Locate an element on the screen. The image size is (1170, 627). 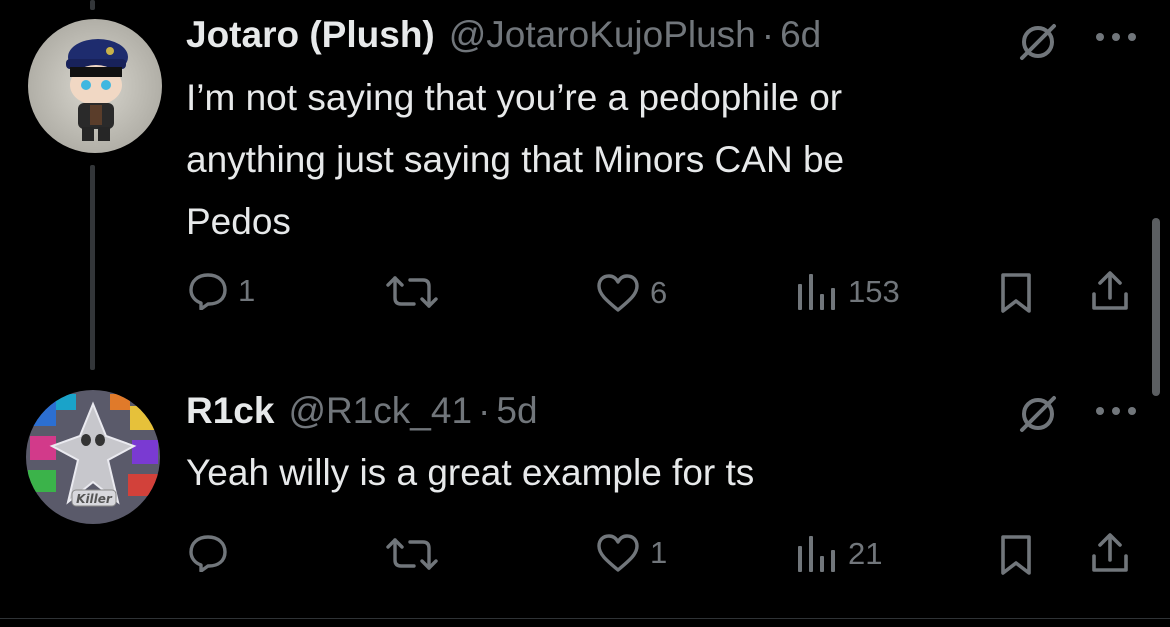
reply-count: 1 is located at coordinates (247, 290).